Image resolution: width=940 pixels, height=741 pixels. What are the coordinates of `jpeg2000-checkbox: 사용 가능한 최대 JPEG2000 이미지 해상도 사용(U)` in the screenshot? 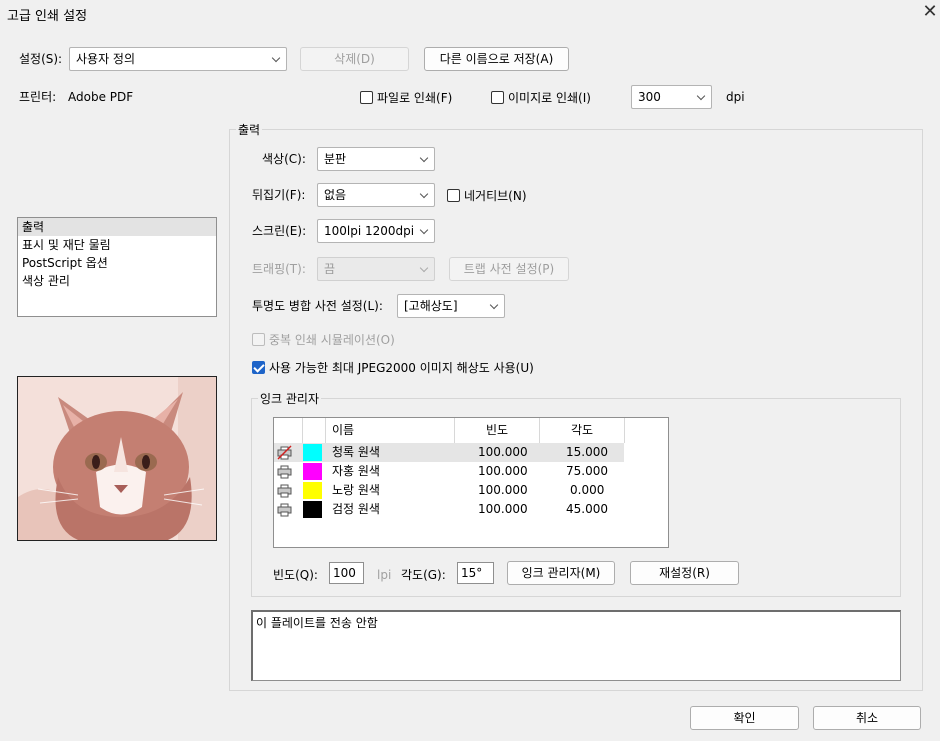 It's located at (393, 367).